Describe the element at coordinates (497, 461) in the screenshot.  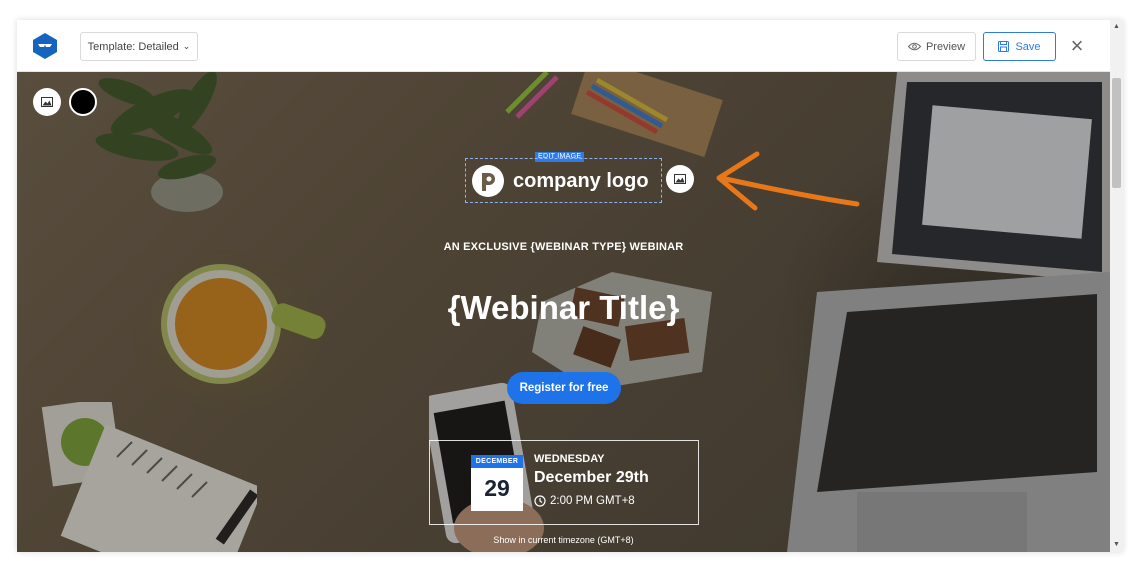
I see `calendar-month: DECEMBER` at that location.